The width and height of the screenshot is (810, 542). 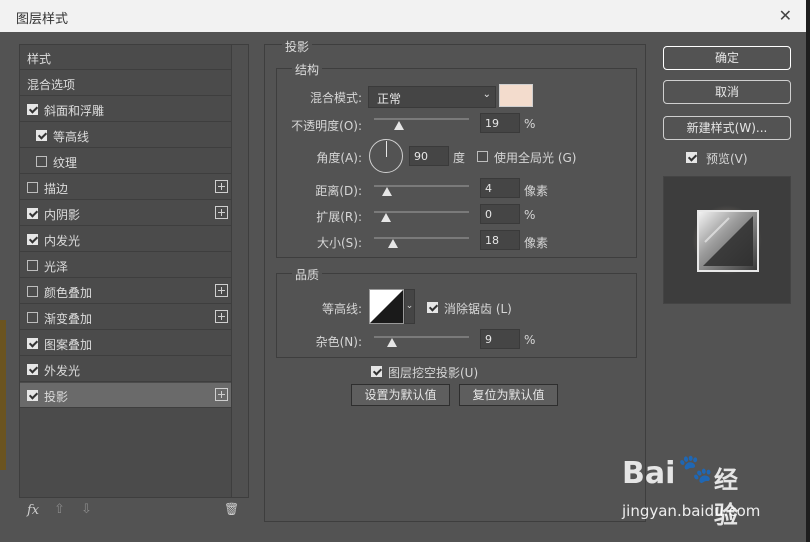 I want to click on watermark-brand: Bai, so click(x=649, y=473).